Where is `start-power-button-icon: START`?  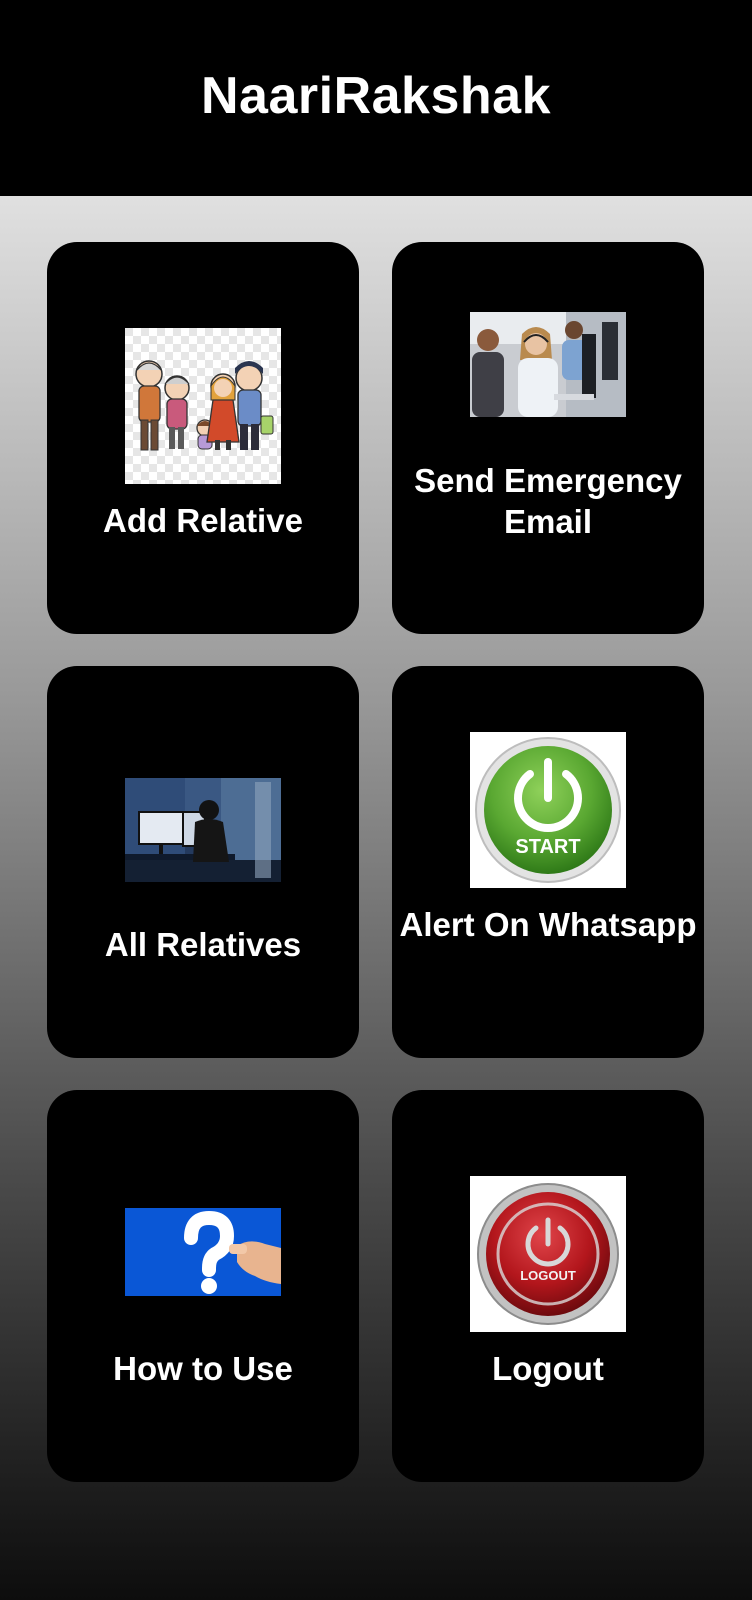
start-power-button-icon: START is located at coordinates (548, 810).